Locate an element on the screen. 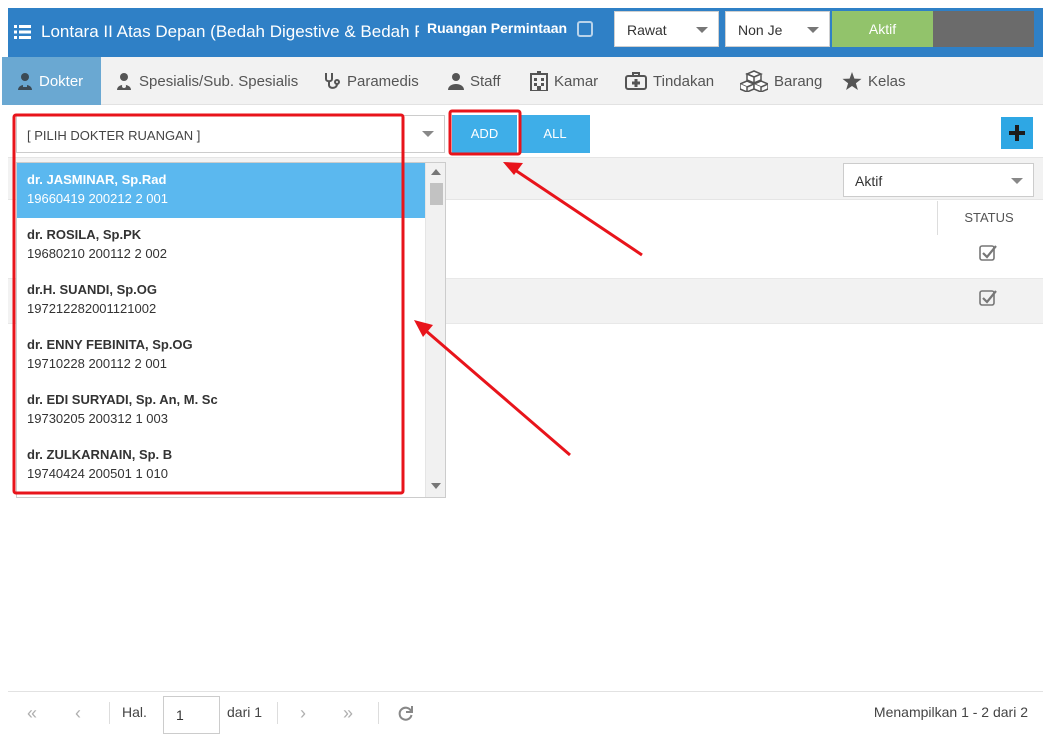 This screenshot has width=1043, height=735. doctor-nip: 19660419 200212 2 001 is located at coordinates (97, 198).